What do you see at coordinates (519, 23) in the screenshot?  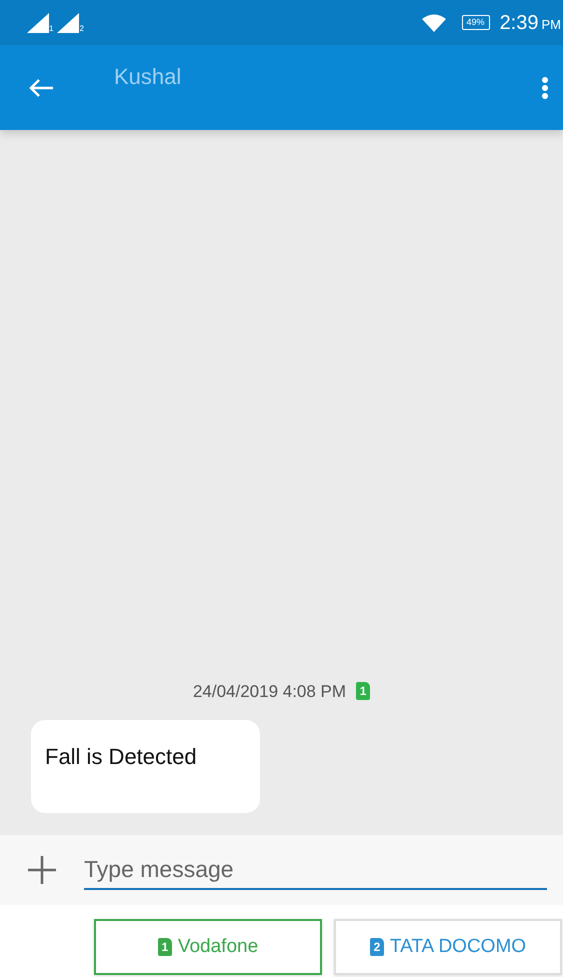 I see `status-time: 2:39` at bounding box center [519, 23].